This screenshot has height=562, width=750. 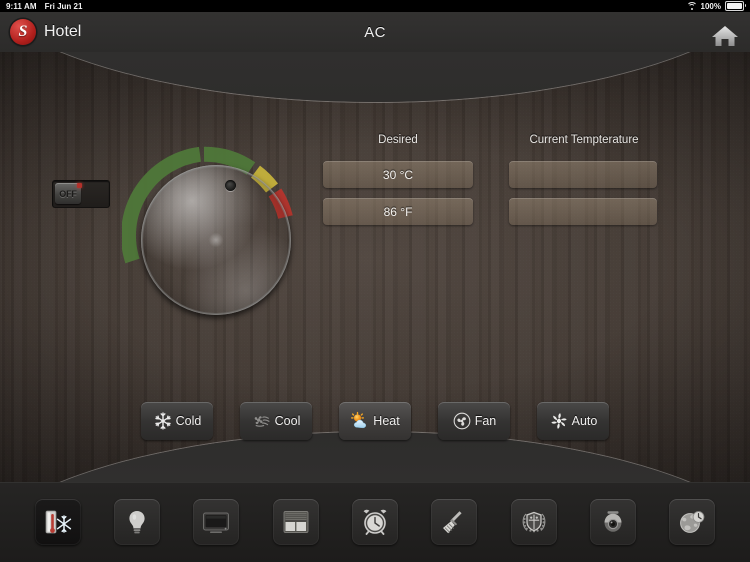 I want to click on dial-position-indicator, so click(x=230, y=185).